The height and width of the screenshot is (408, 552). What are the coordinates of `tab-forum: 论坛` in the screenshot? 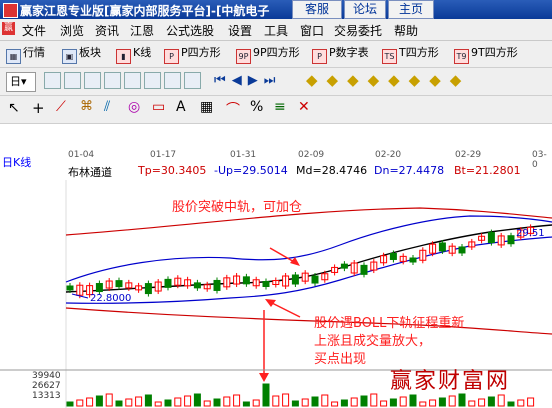 It's located at (365, 9).